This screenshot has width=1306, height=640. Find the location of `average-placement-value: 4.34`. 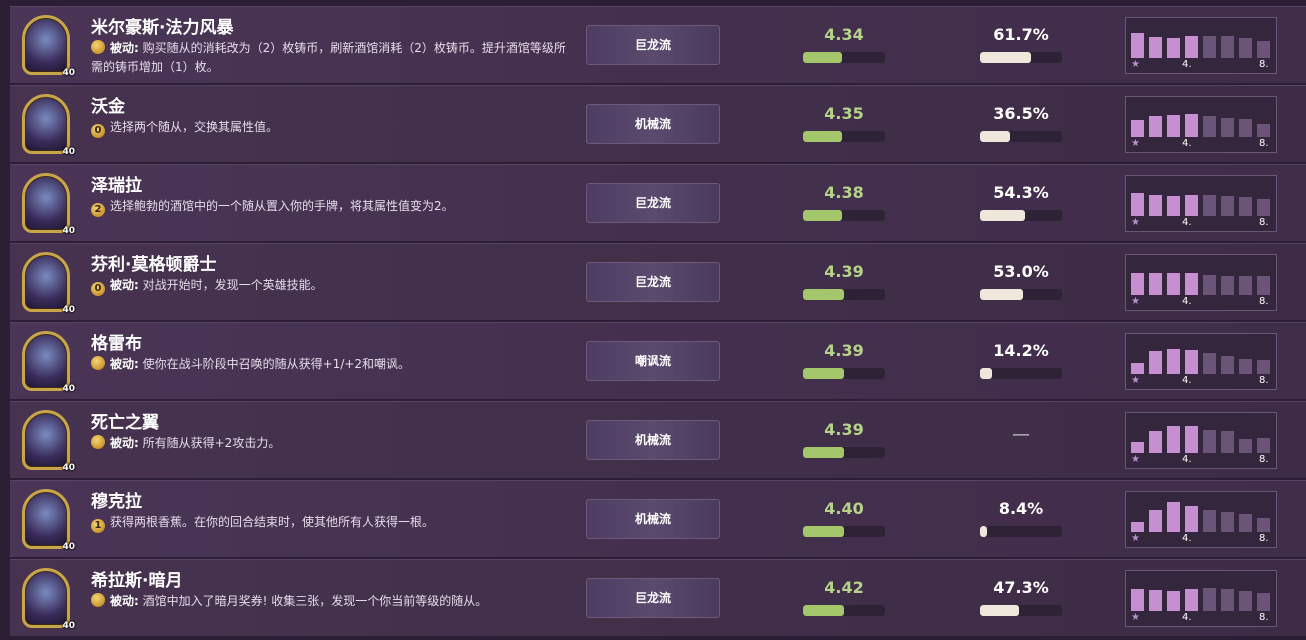

average-placement-value: 4.34 is located at coordinates (844, 34).